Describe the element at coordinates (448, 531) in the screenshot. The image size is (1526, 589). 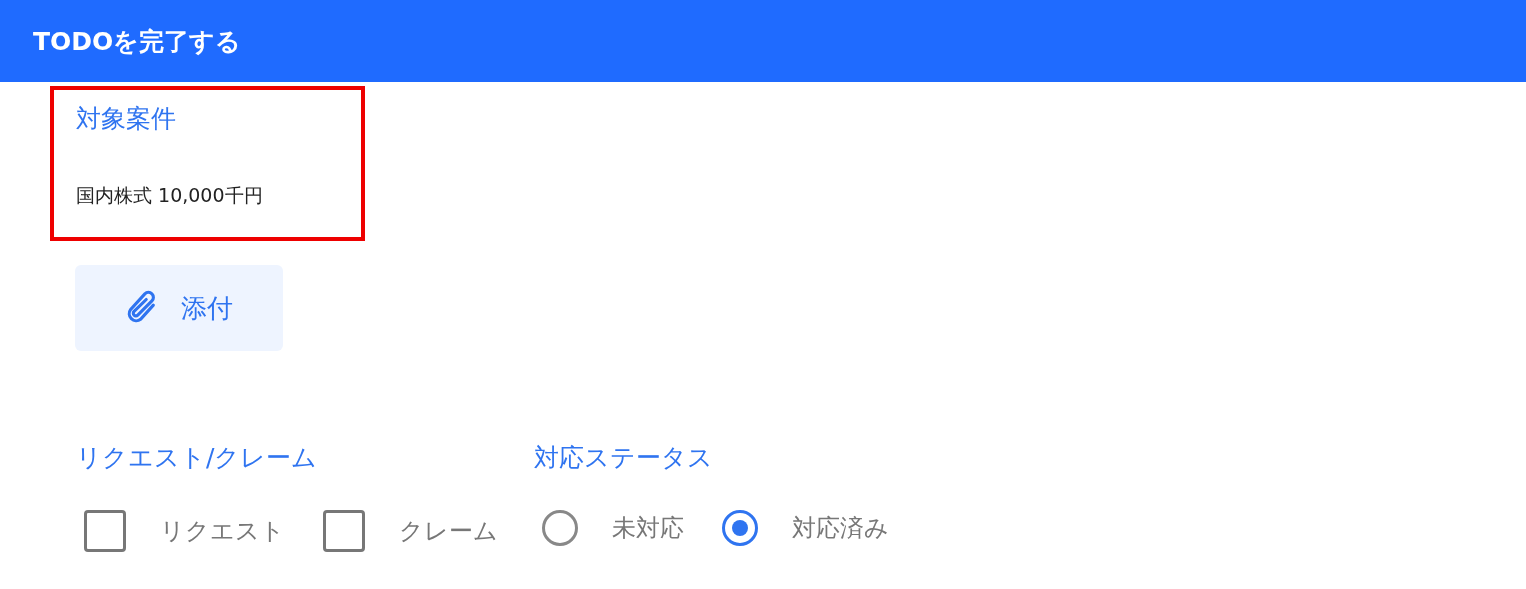
I see `option-label: クレーム` at that location.